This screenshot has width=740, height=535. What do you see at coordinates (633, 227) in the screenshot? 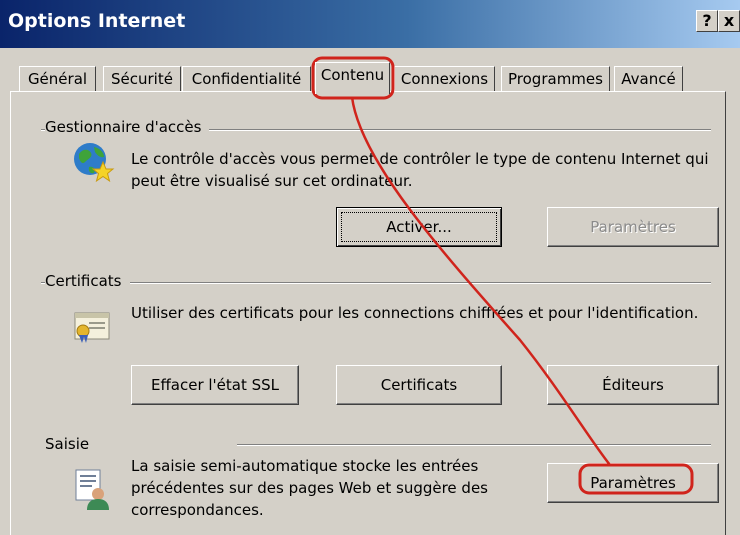
I see `access-settings-button: Paramètres` at bounding box center [633, 227].